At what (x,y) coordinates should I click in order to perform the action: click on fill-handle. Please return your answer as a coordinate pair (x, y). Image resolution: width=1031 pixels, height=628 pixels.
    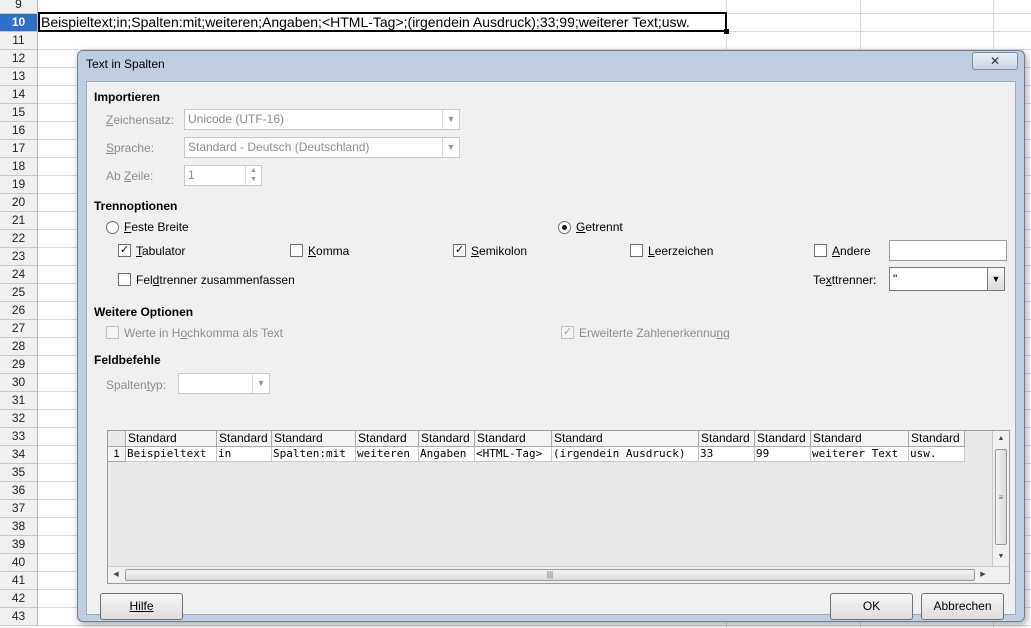
    Looking at the image, I should click on (726, 31).